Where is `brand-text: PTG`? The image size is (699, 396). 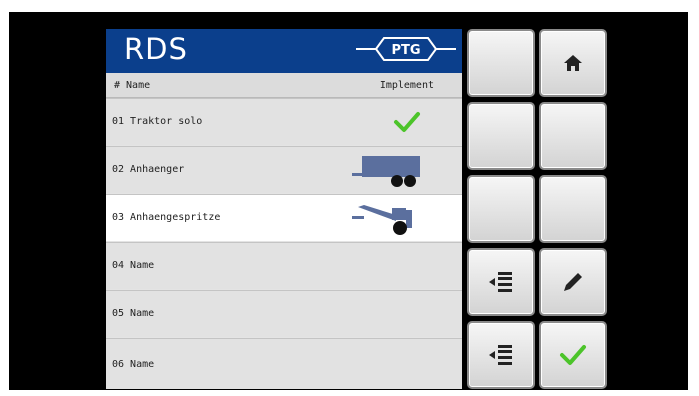 brand-text: PTG is located at coordinates (405, 50).